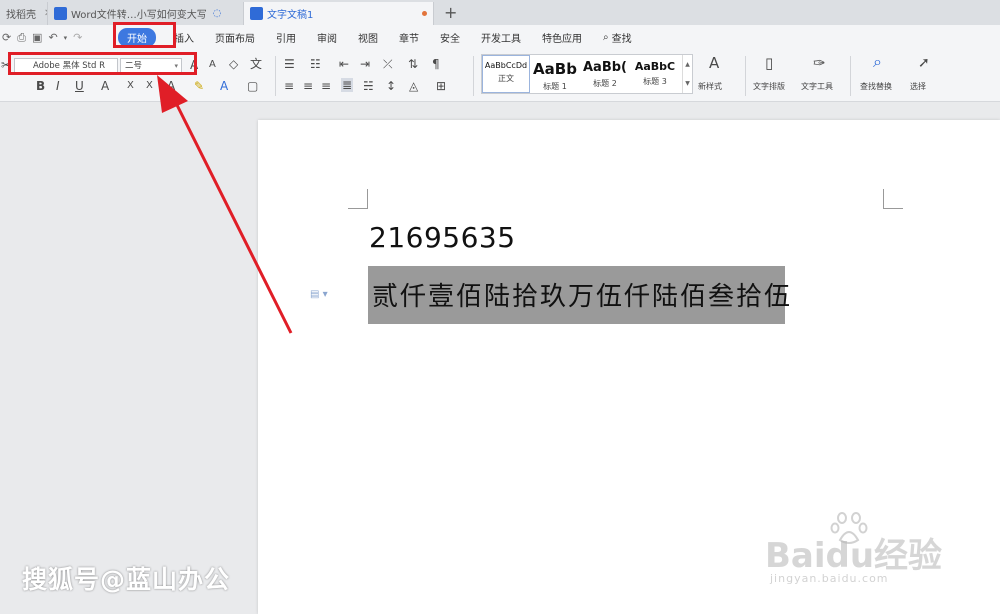 The image size is (1000, 614). What do you see at coordinates (506, 78) in the screenshot?
I see `style-name: 正文` at bounding box center [506, 78].